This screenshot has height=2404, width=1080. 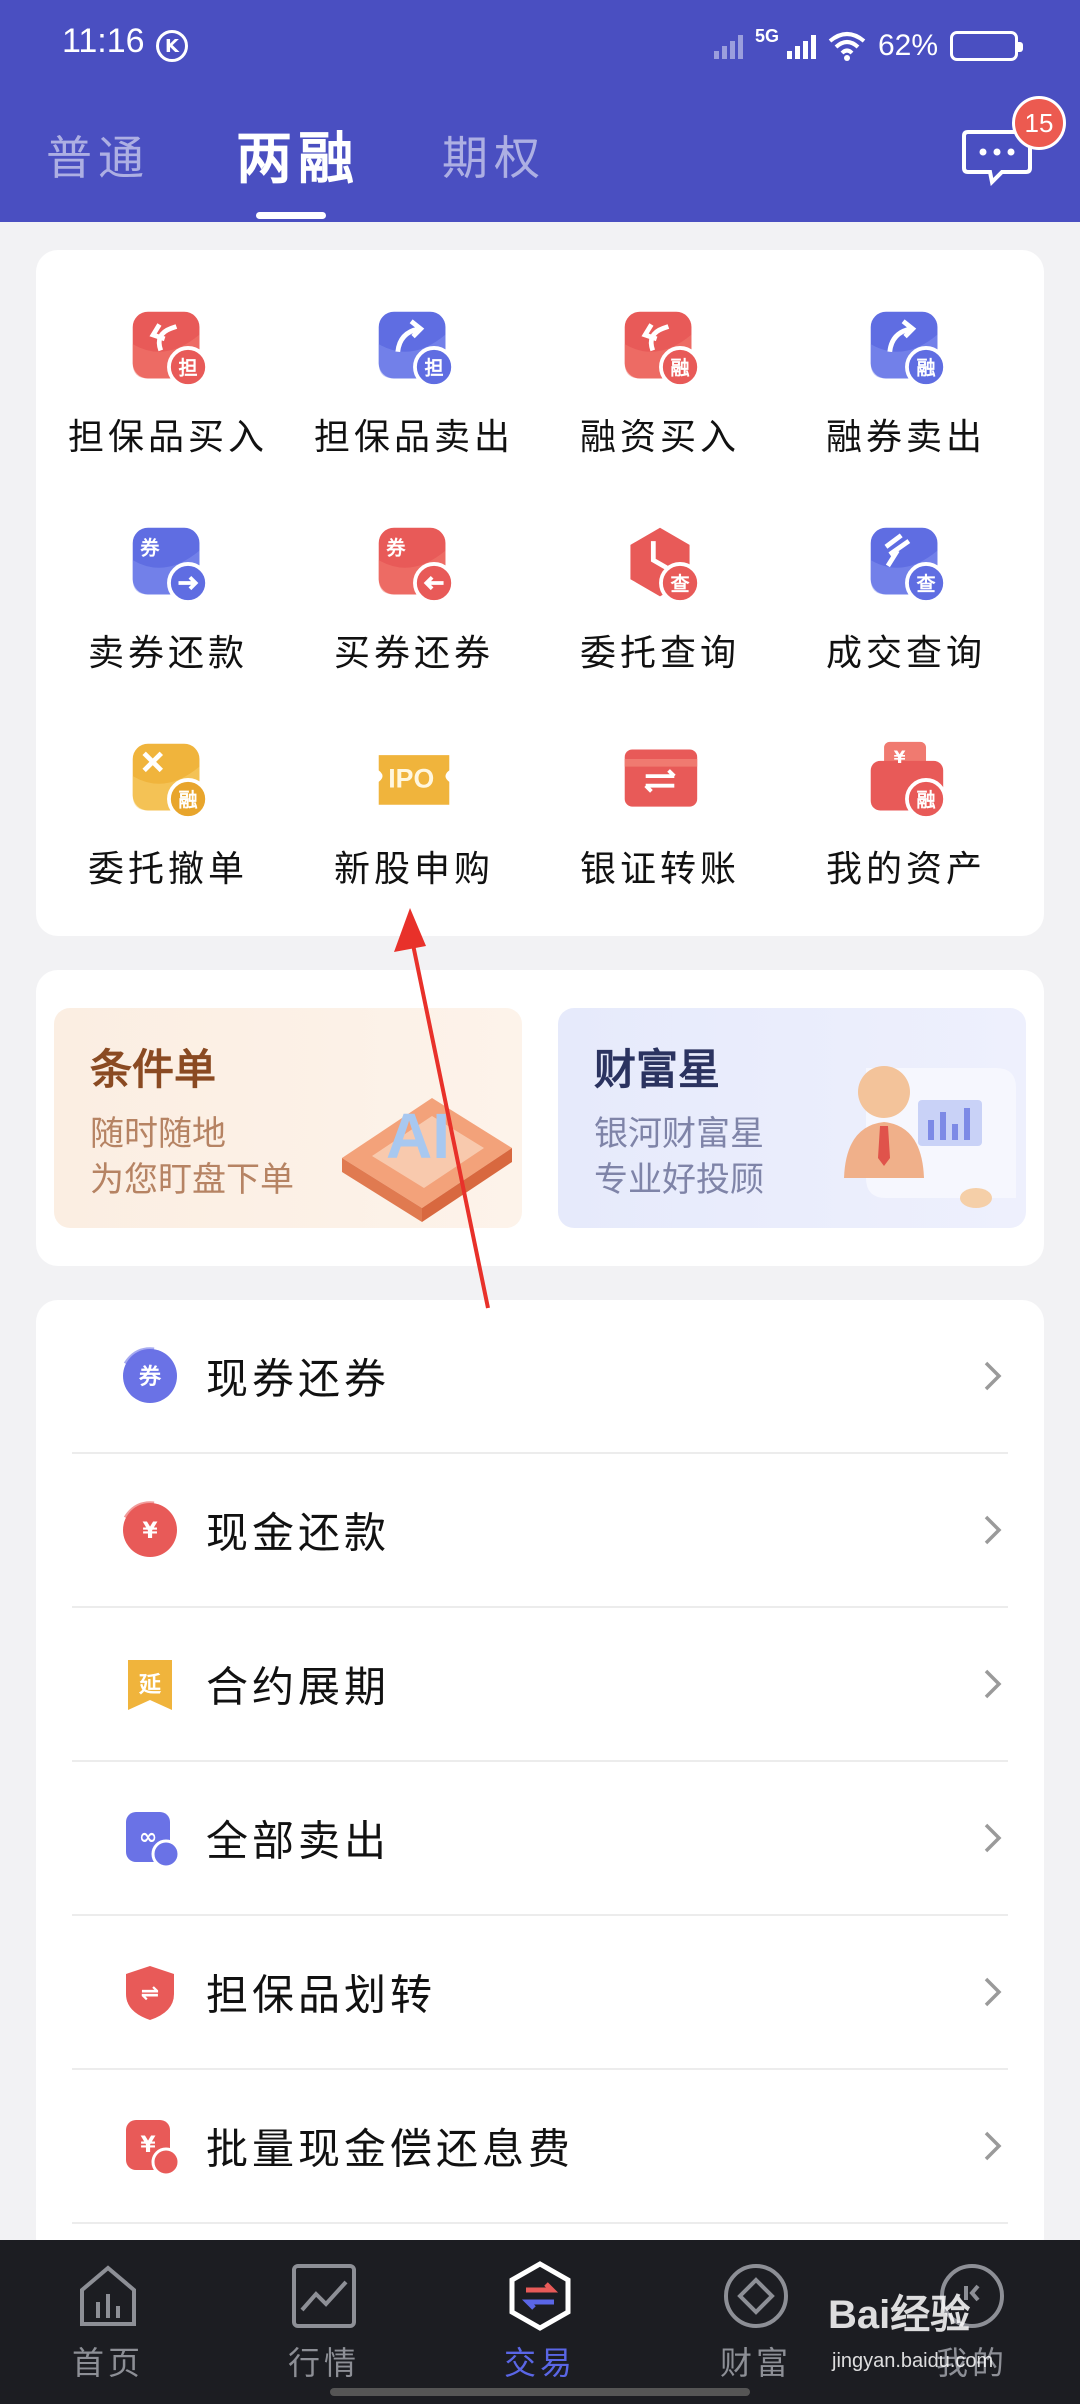 I want to click on svg-text: 延, so click(x=150, y=1685).